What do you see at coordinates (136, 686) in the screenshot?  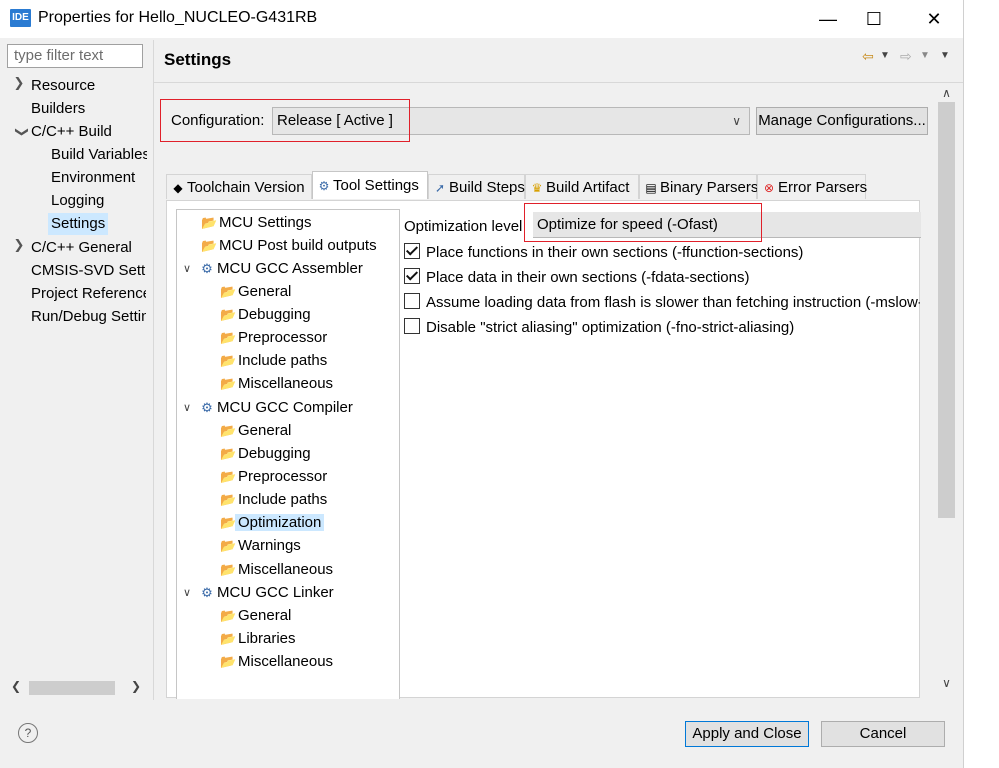 I see `scroll-right-icon: ❯` at bounding box center [136, 686].